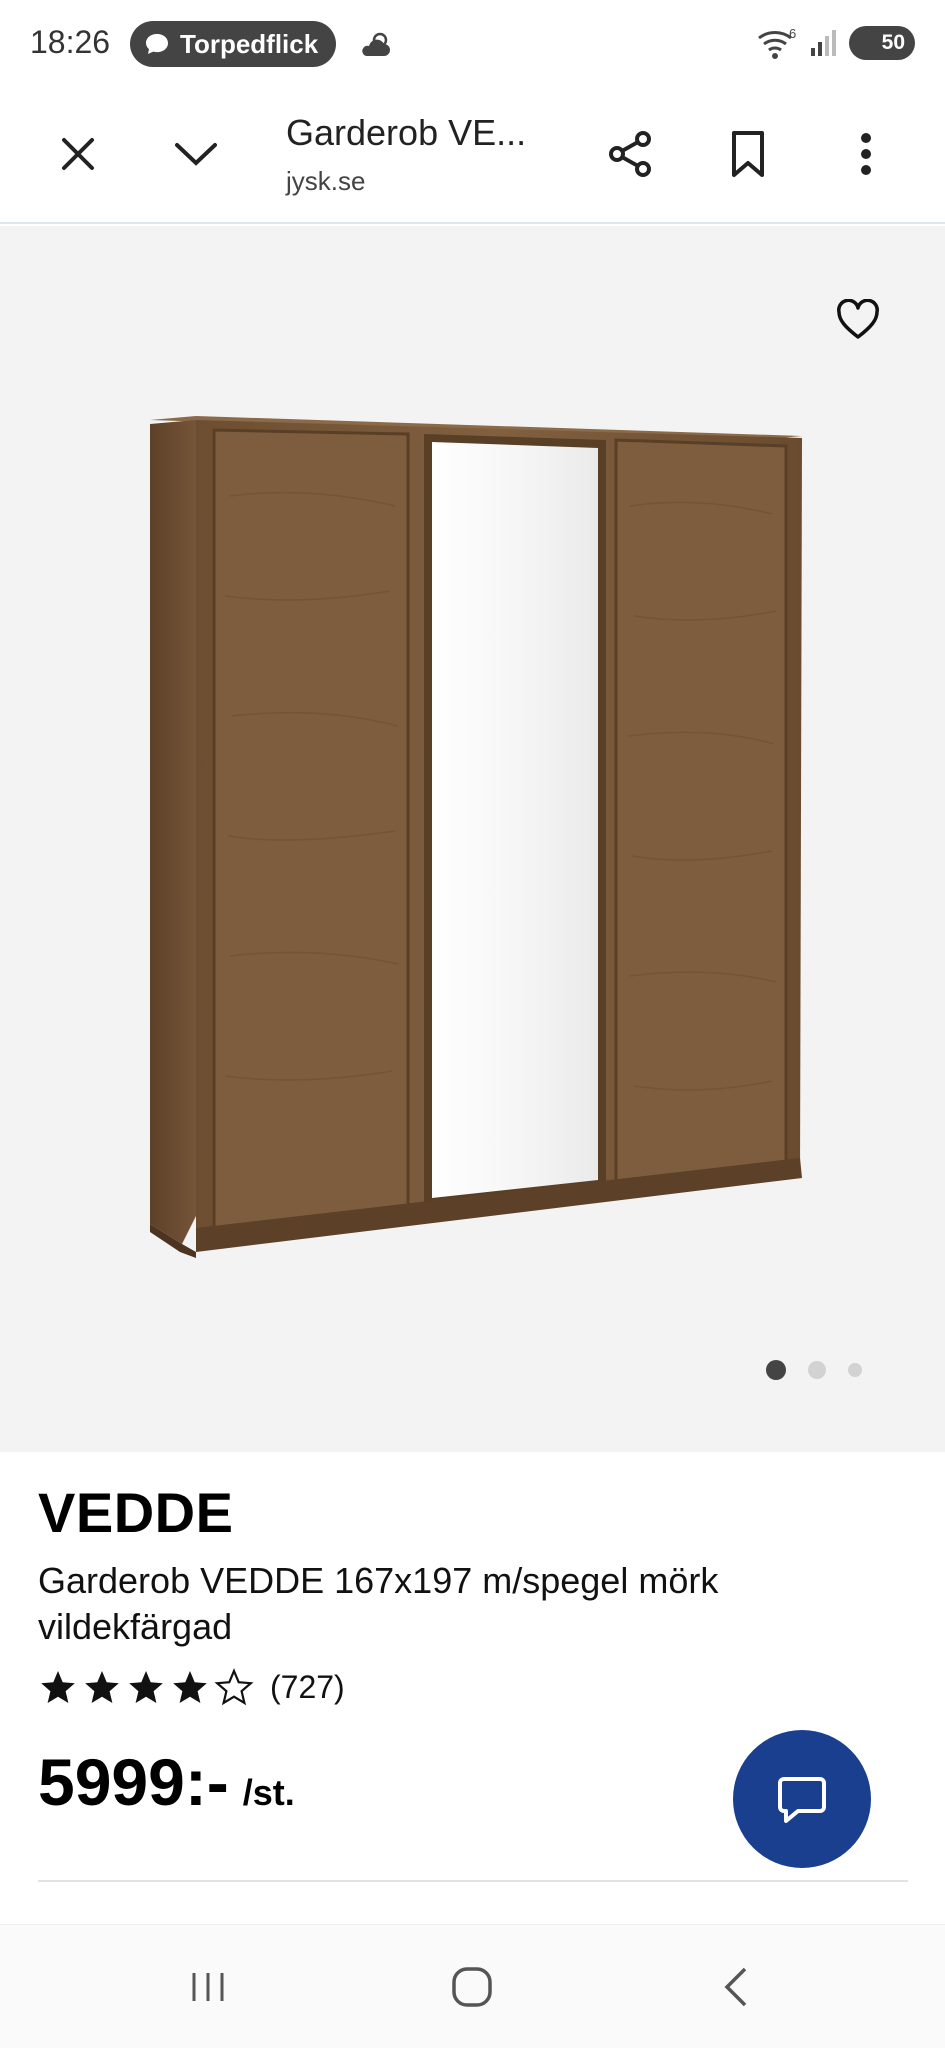 This screenshot has width=945, height=2048. I want to click on chevron-down-icon, so click(196, 154).